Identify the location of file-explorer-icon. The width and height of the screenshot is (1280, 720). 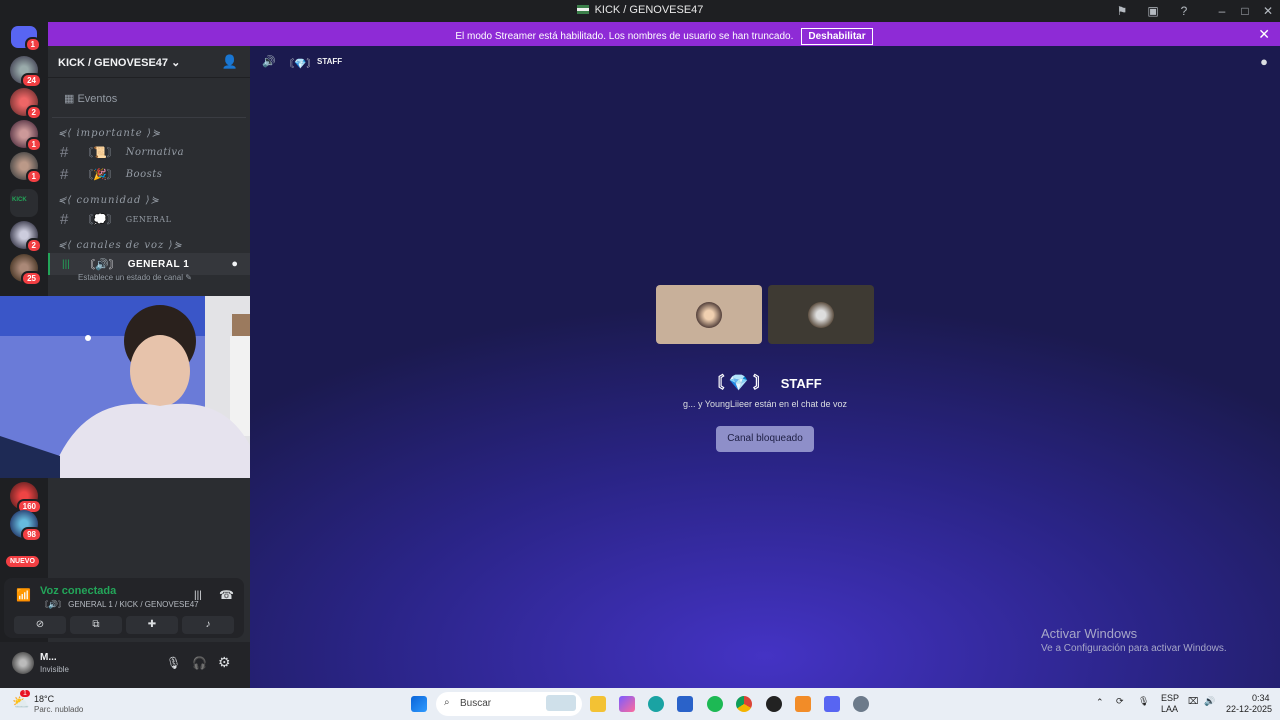
(598, 704).